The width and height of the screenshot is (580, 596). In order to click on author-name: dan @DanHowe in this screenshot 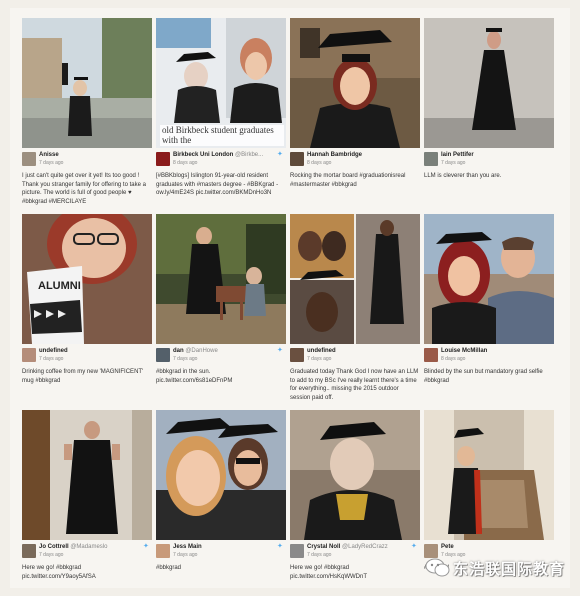, I will do `click(195, 351)`.